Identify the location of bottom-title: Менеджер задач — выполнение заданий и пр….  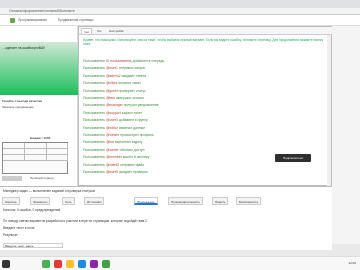
(49, 191).